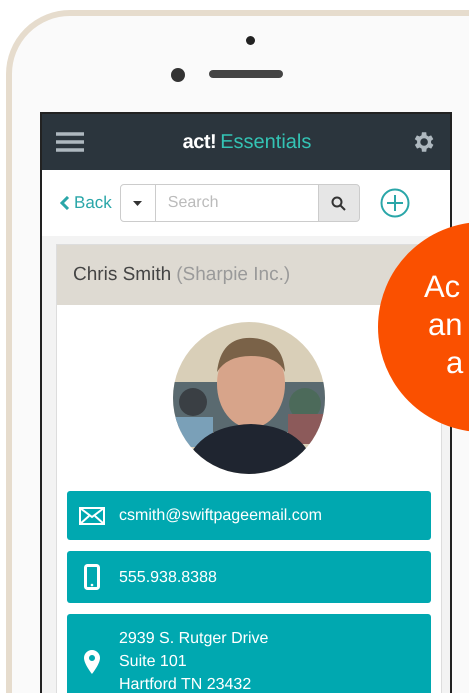 This screenshot has height=693, width=469. Describe the element at coordinates (249, 577) in the screenshot. I see `contact-detail-bar: 555.938.8388` at that location.